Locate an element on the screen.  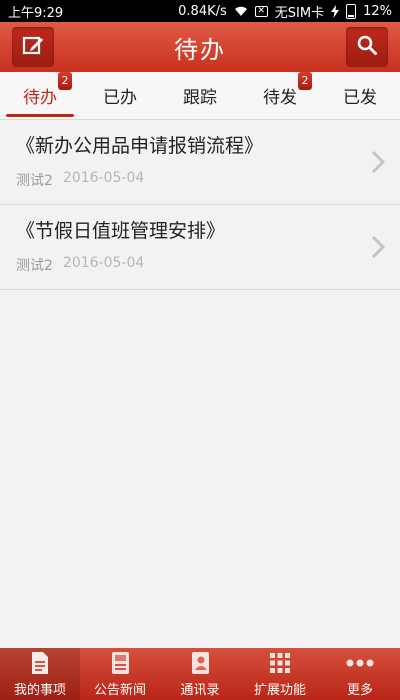
tab-bar: 待办 2 已办 跟踪 待发 2 已发 is located at coordinates (200, 96).